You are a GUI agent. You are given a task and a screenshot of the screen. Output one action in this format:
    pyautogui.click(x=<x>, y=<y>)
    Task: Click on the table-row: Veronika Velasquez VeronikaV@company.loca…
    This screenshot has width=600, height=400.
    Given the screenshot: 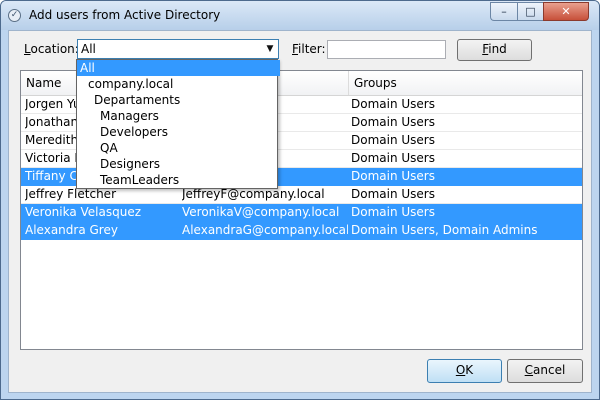 What is the action you would take?
    pyautogui.click(x=301, y=213)
    